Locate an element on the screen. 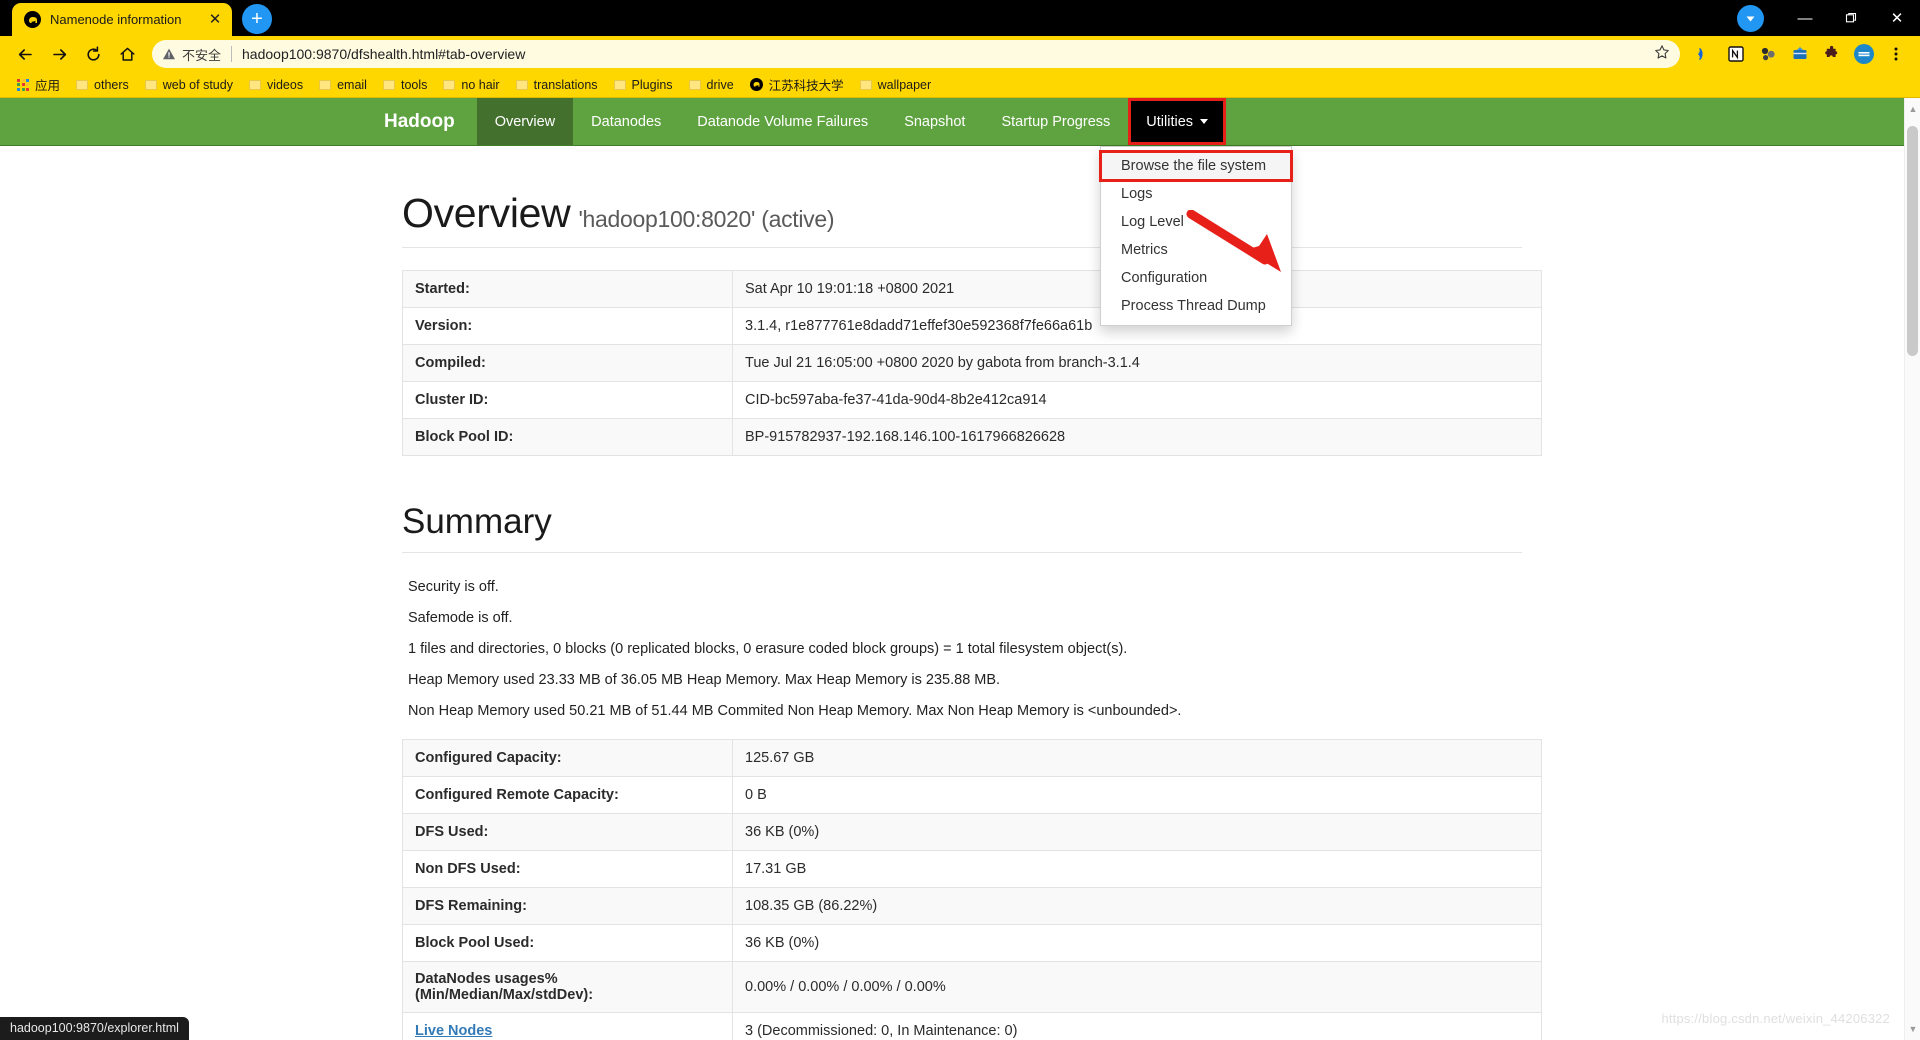 The height and width of the screenshot is (1040, 1920). maximize-button is located at coordinates (1851, 18).